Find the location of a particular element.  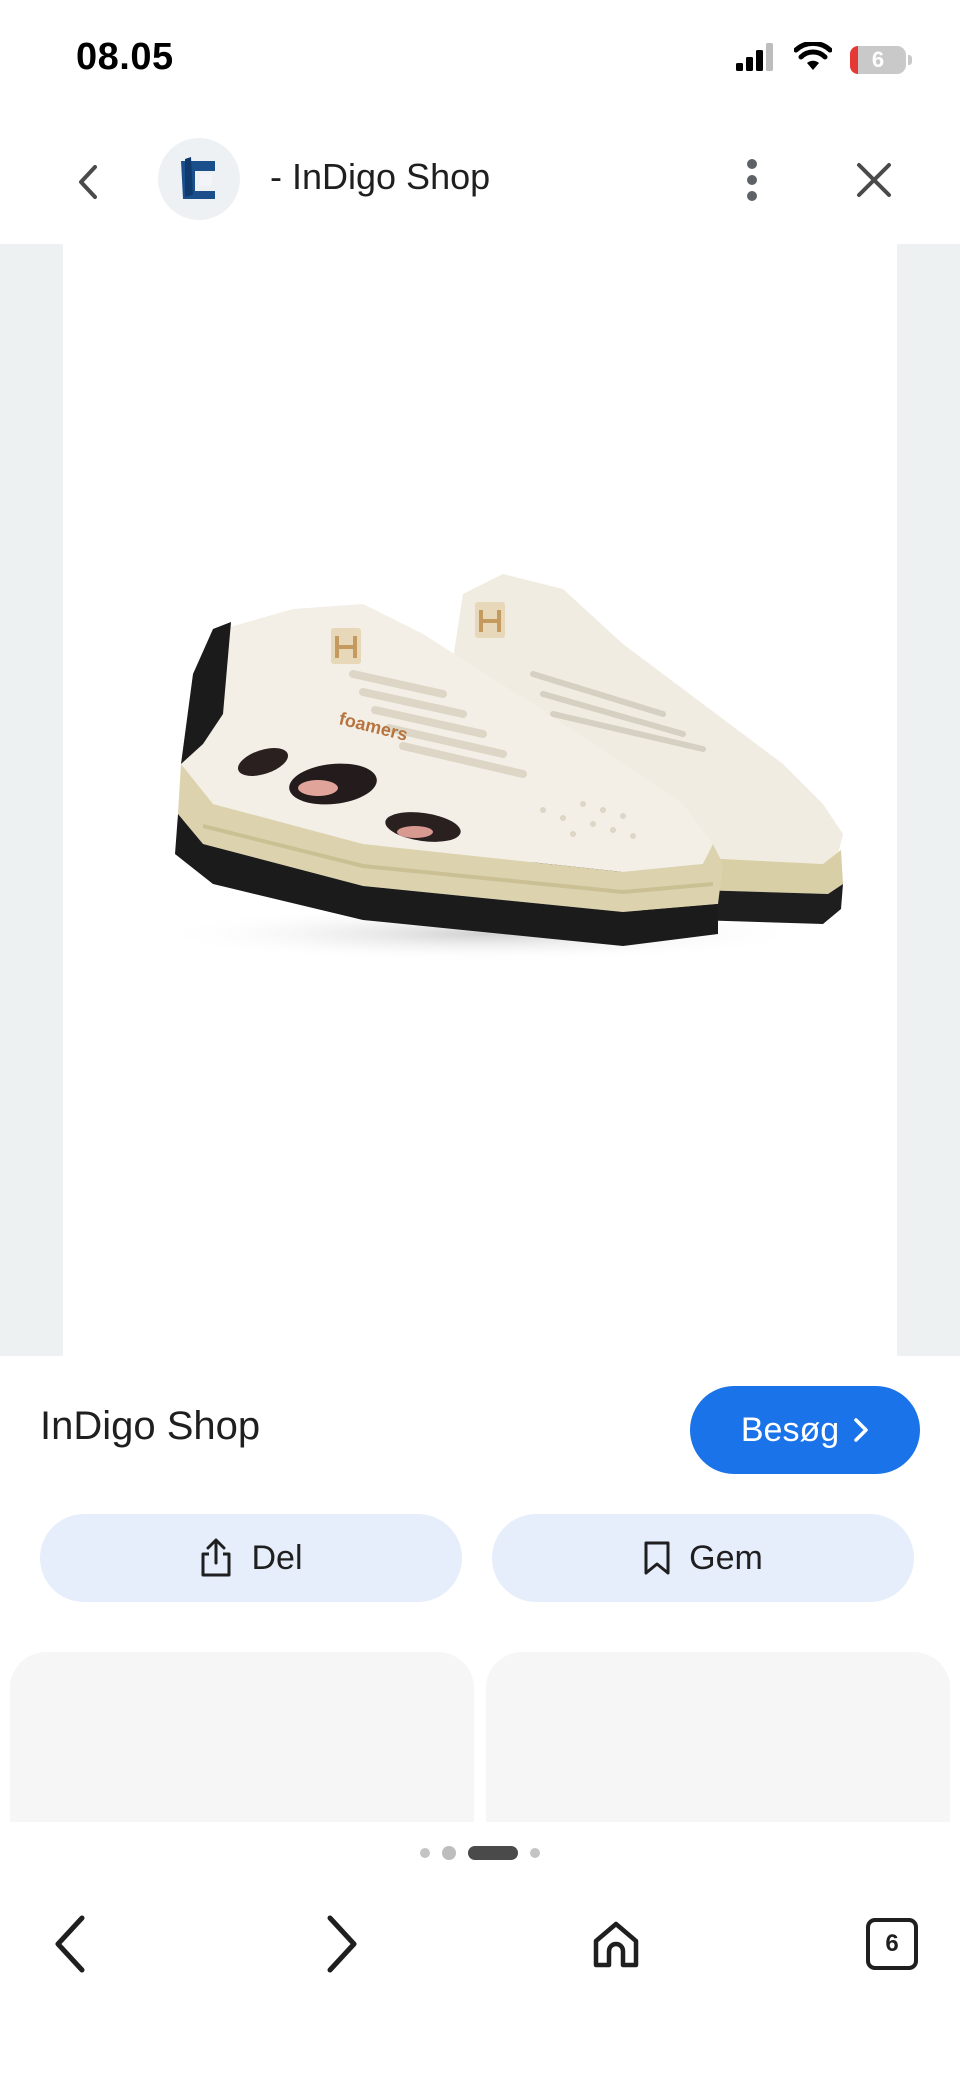

battery-level: 6 is located at coordinates (878, 59).